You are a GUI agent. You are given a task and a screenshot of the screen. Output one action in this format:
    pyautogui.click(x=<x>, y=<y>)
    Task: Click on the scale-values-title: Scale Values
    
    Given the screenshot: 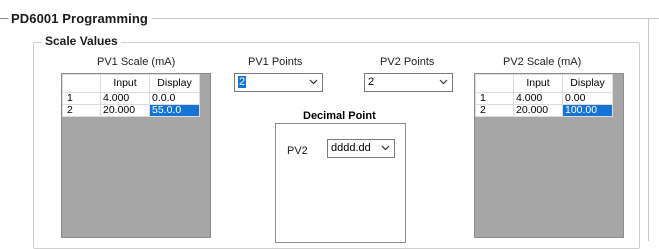 What is the action you would take?
    pyautogui.click(x=81, y=41)
    